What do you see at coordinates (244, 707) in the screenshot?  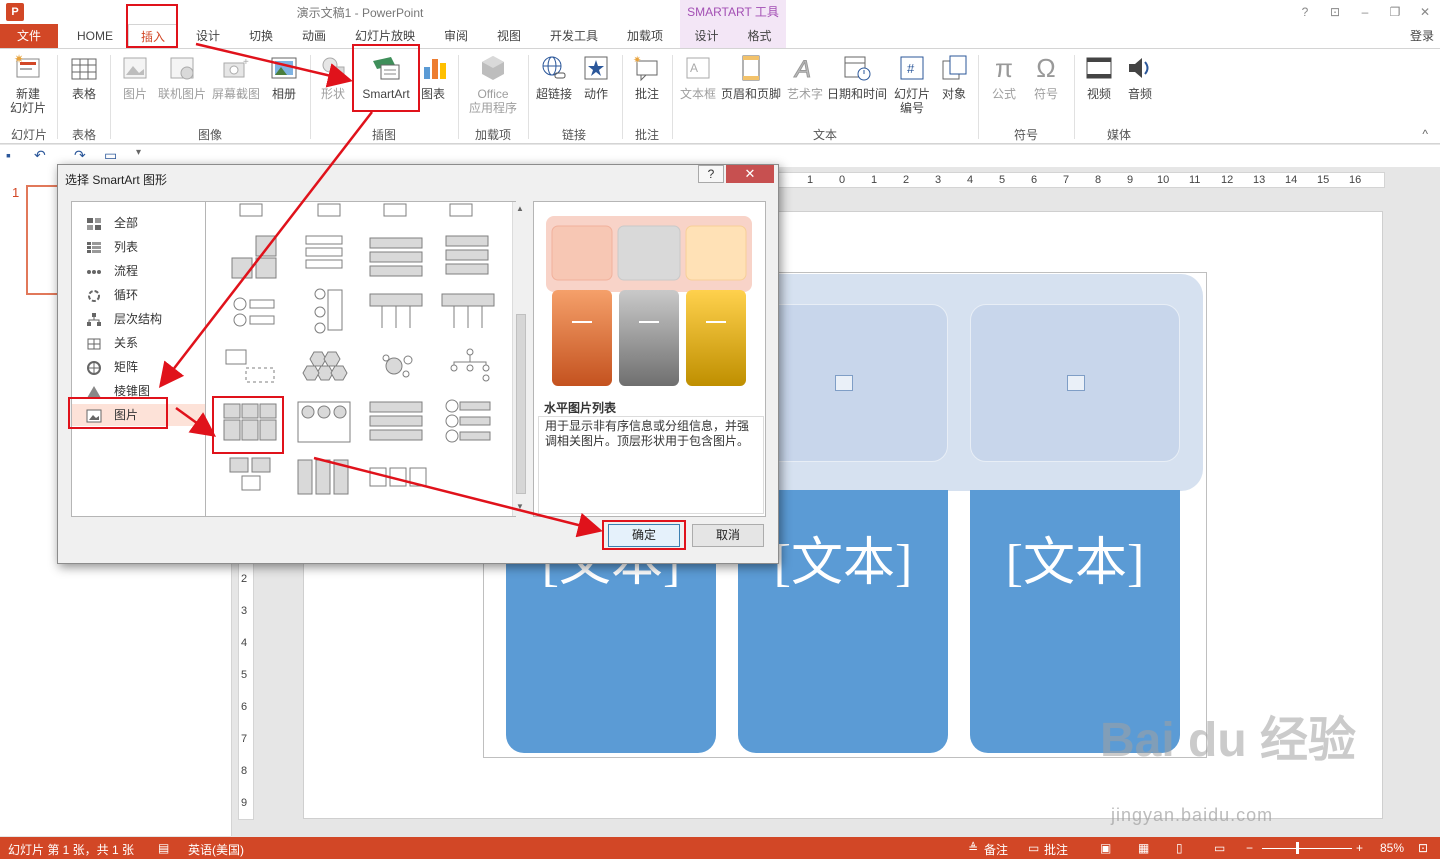 I see `ruler-label: 6` at bounding box center [244, 707].